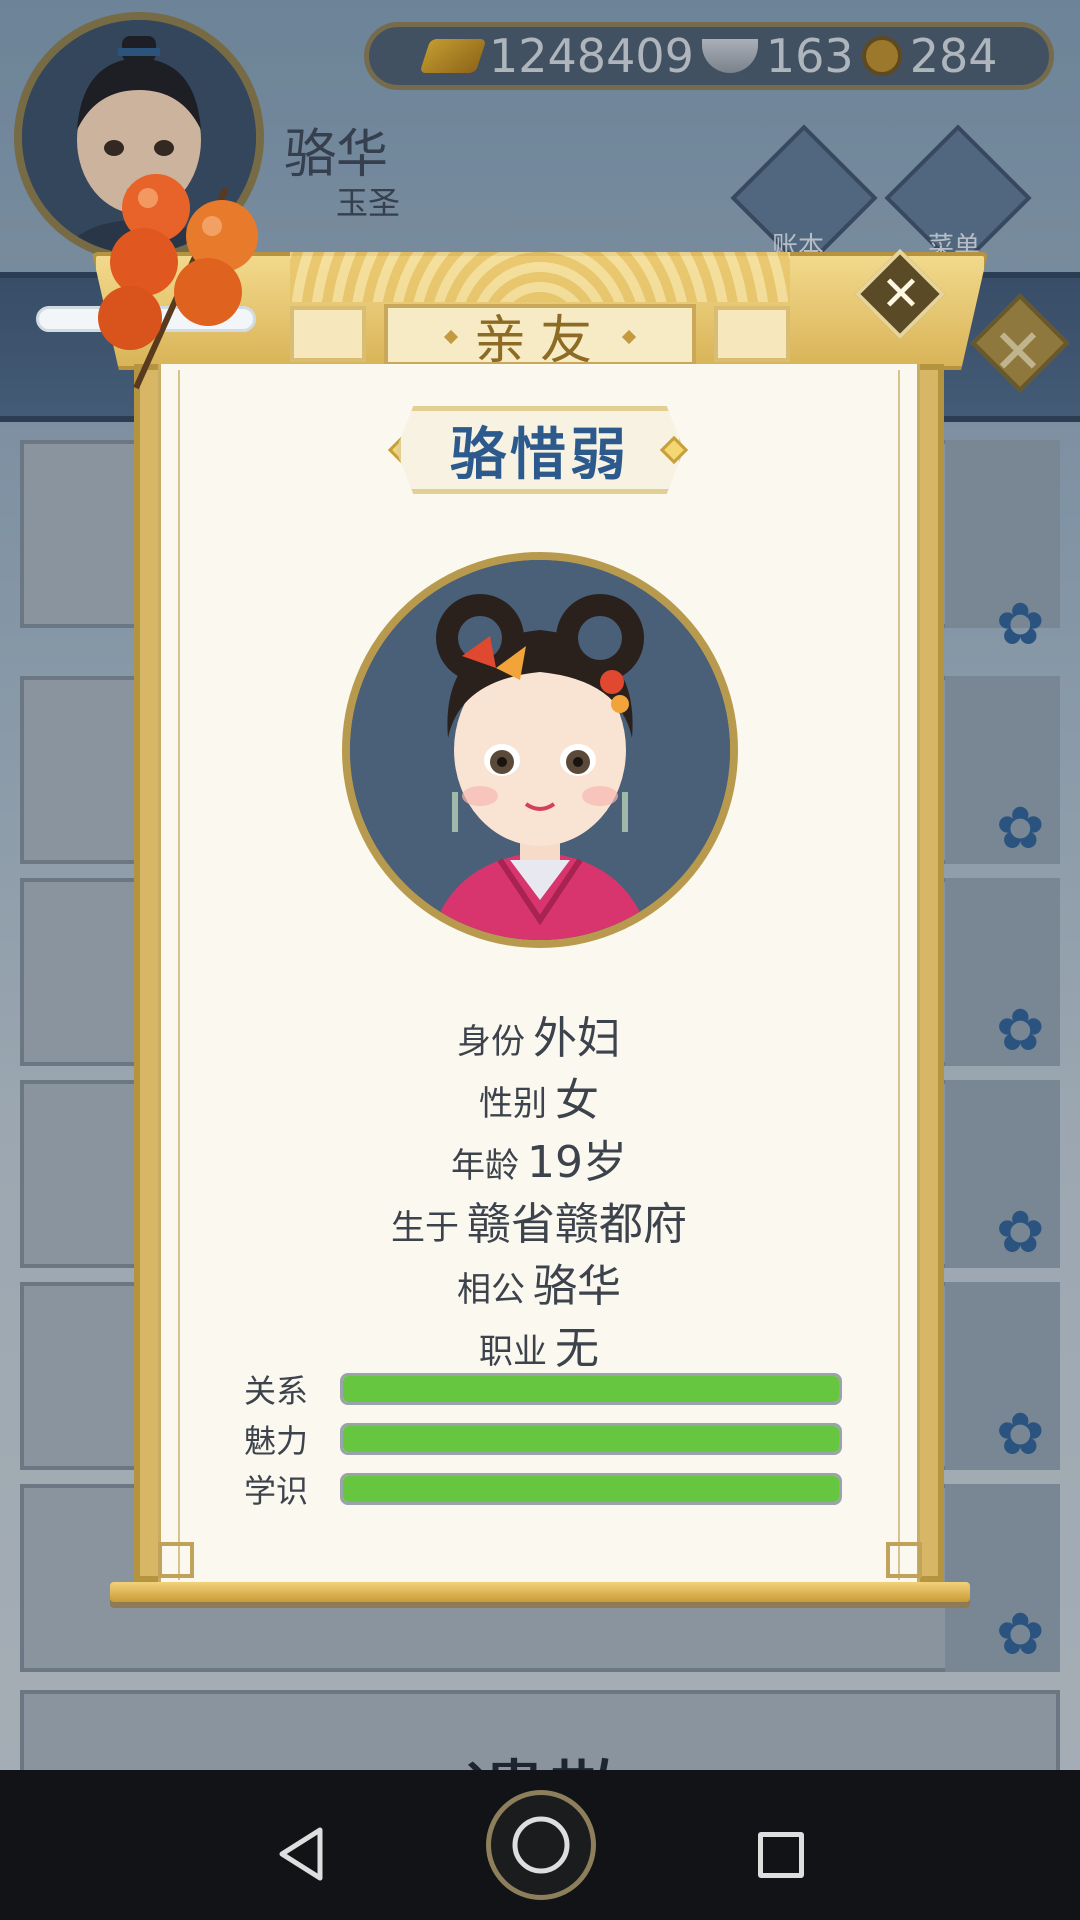 The image size is (1080, 1920). I want to click on header-ornament-left, so click(328, 334).